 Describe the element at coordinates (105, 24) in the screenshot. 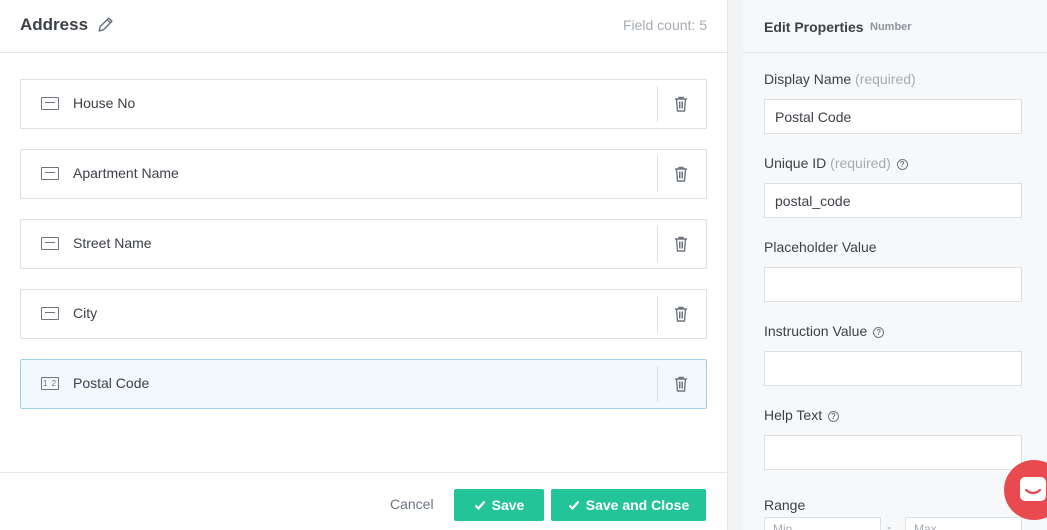

I see `edit-pencil-icon` at that location.